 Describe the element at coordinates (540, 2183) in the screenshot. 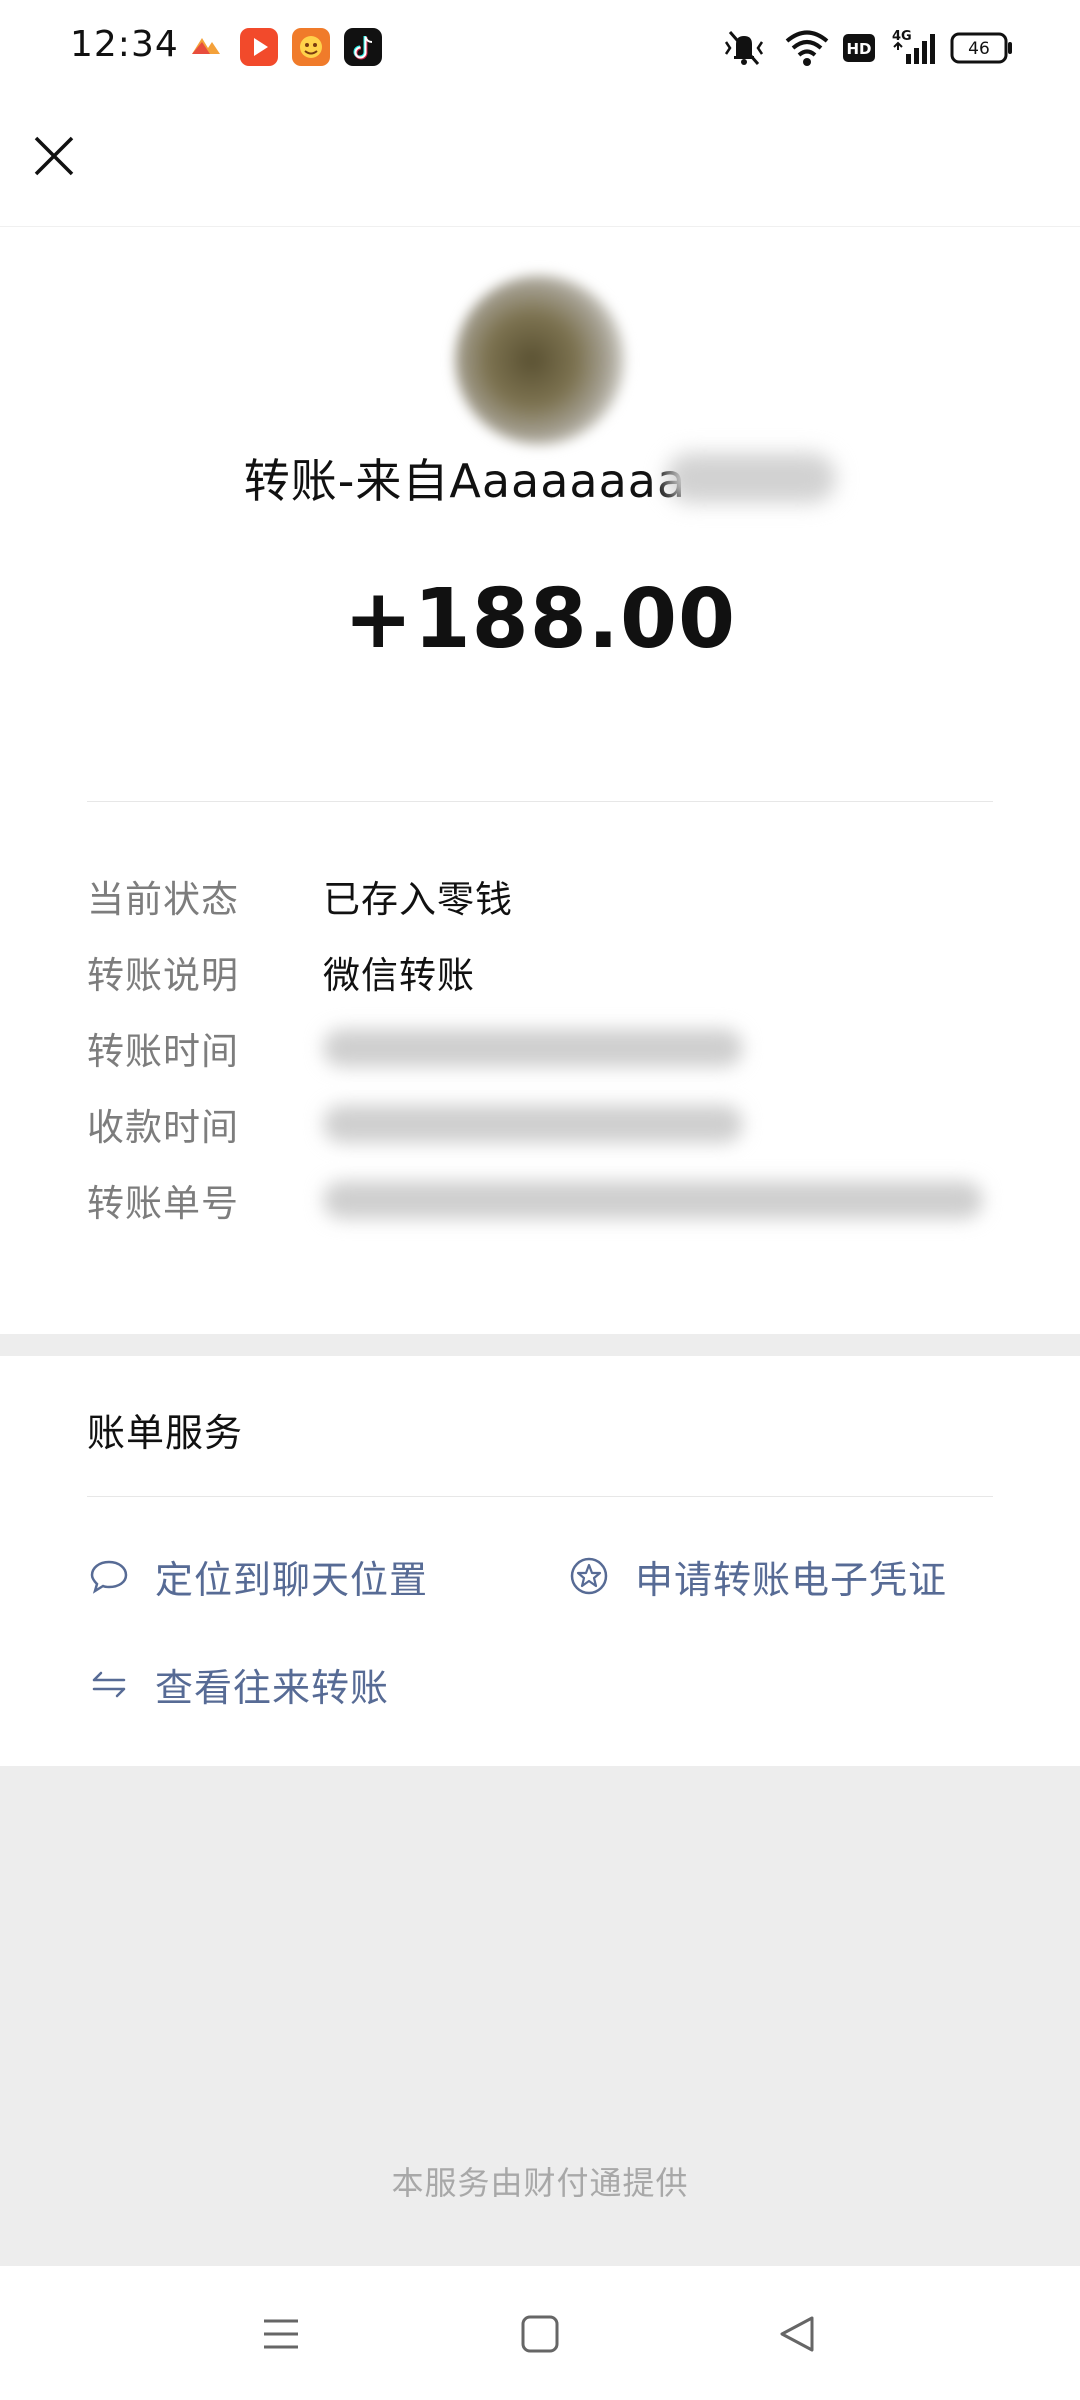

I see `provider-footer: 本服务由财付通提供` at that location.